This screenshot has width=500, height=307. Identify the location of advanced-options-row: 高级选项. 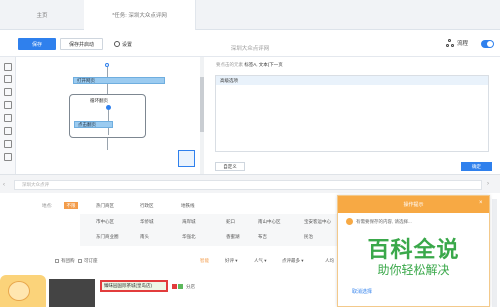
(352, 80).